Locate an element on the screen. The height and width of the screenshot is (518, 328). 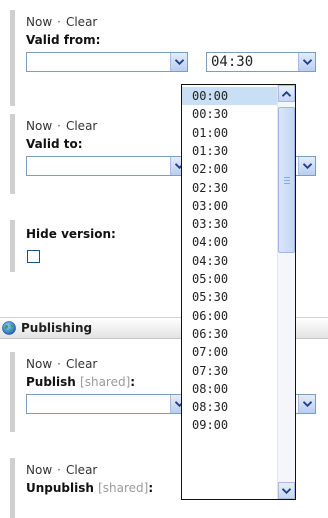
chevron-up-icon is located at coordinates (286, 93).